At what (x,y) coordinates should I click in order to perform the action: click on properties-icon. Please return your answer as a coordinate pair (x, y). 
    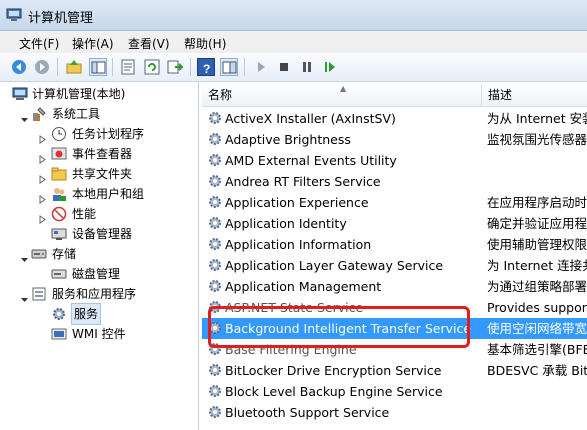
    Looking at the image, I should click on (128, 67).